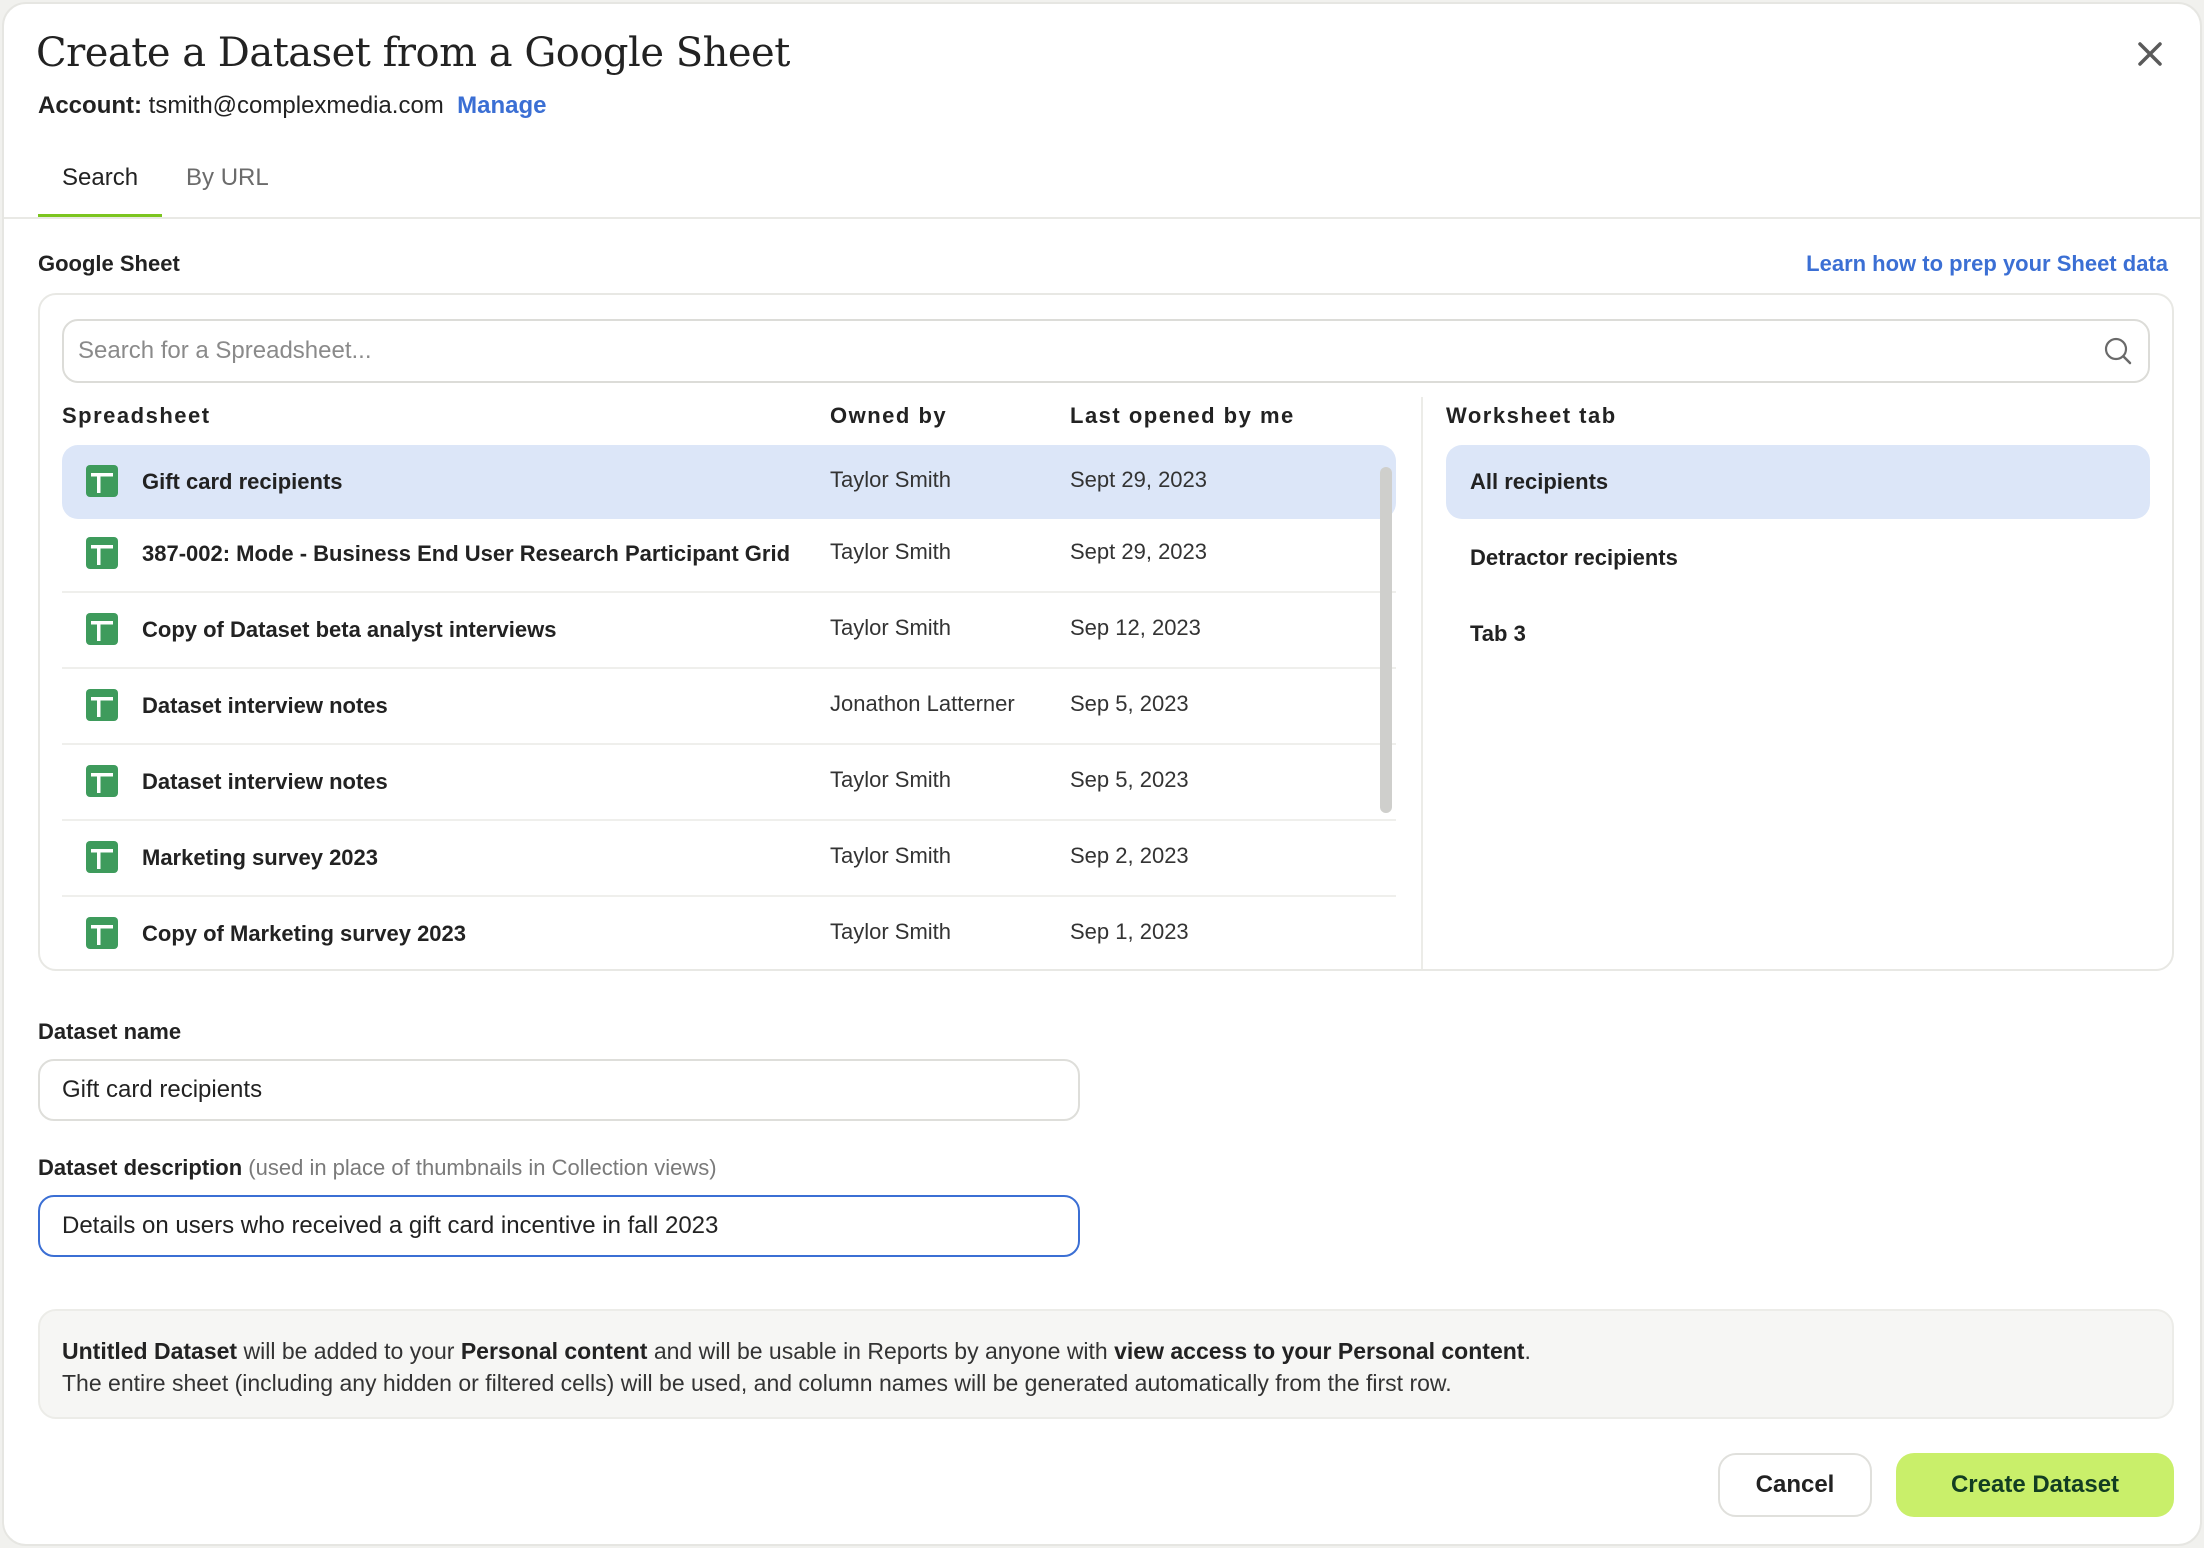 This screenshot has height=1548, width=2204. What do you see at coordinates (1798, 482) in the screenshot?
I see `worksheet-tab-item: All recipients` at bounding box center [1798, 482].